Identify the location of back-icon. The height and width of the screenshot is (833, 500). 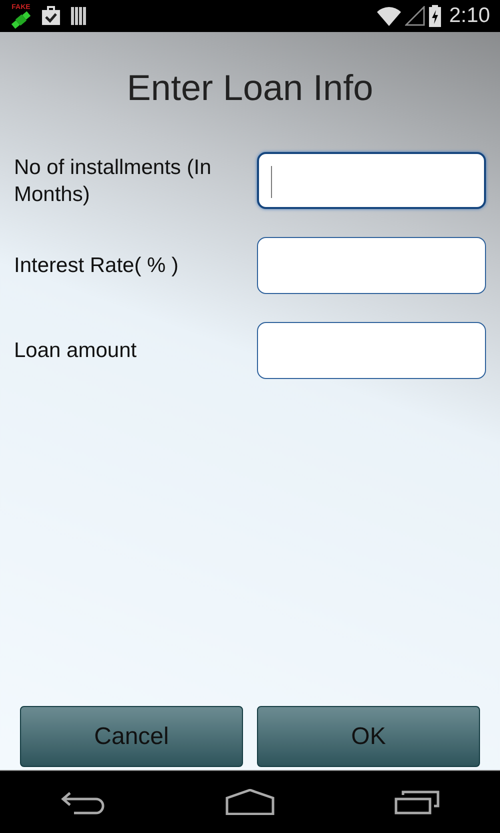
(83, 802).